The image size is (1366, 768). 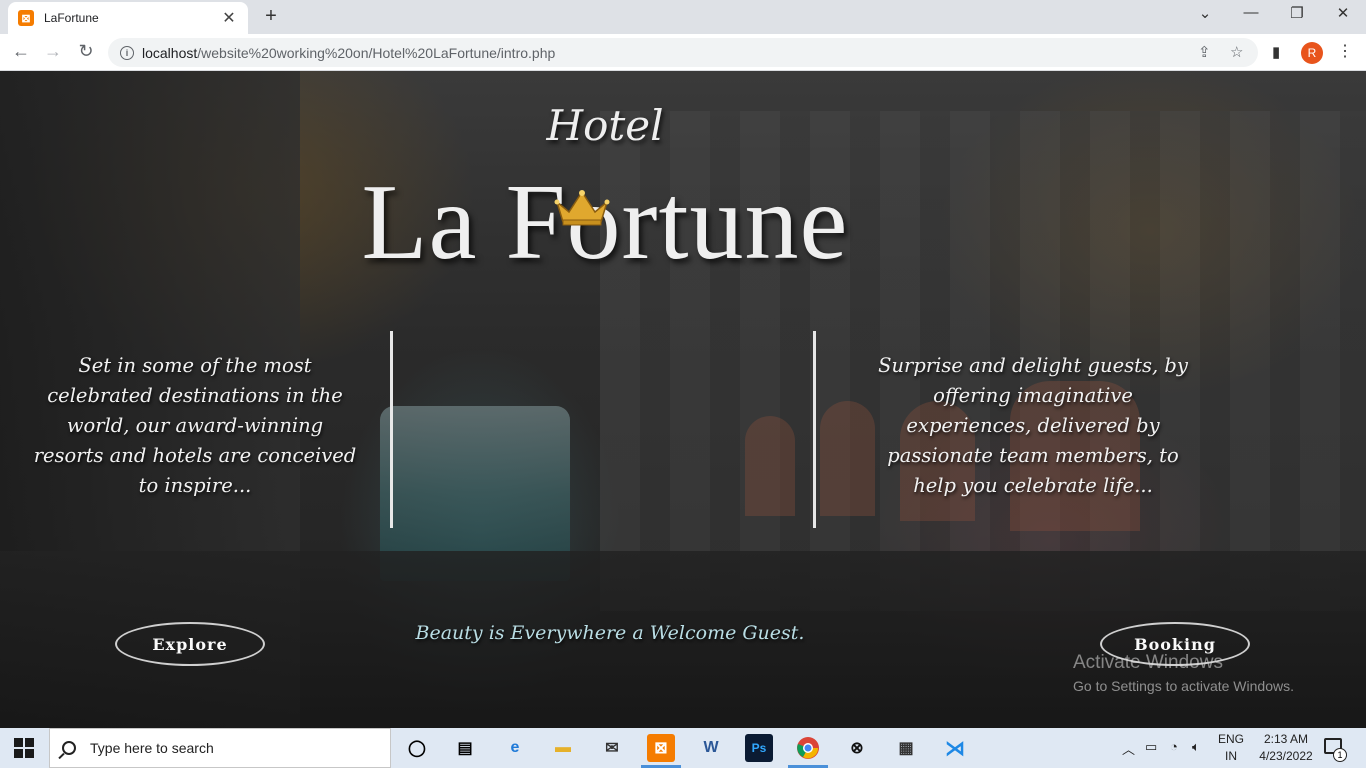 I want to click on task-view-icon: ◯, so click(x=417, y=748).